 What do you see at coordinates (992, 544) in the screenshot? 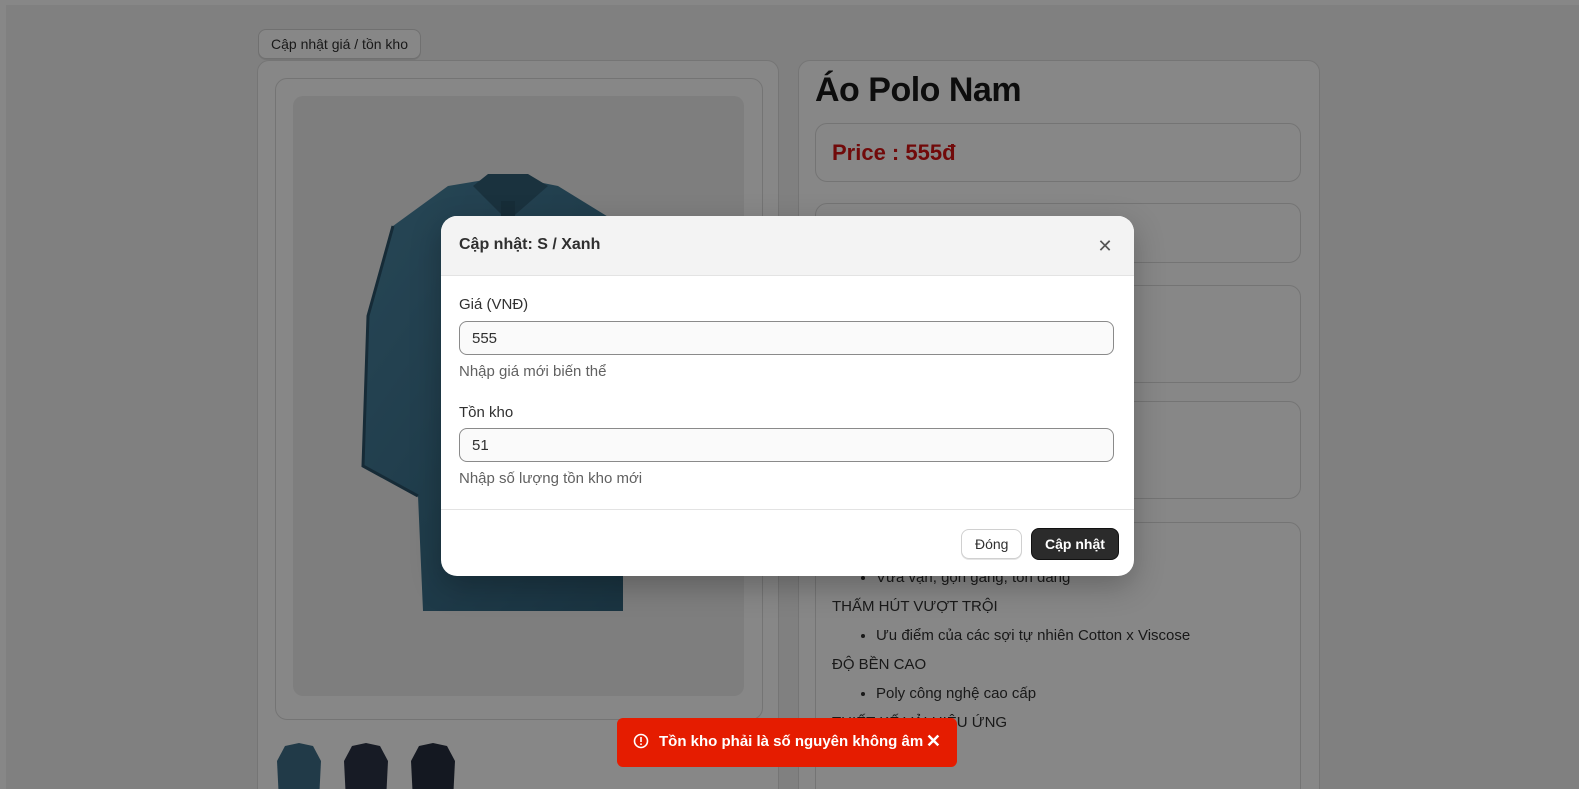
I see `close-button: Đóng` at bounding box center [992, 544].